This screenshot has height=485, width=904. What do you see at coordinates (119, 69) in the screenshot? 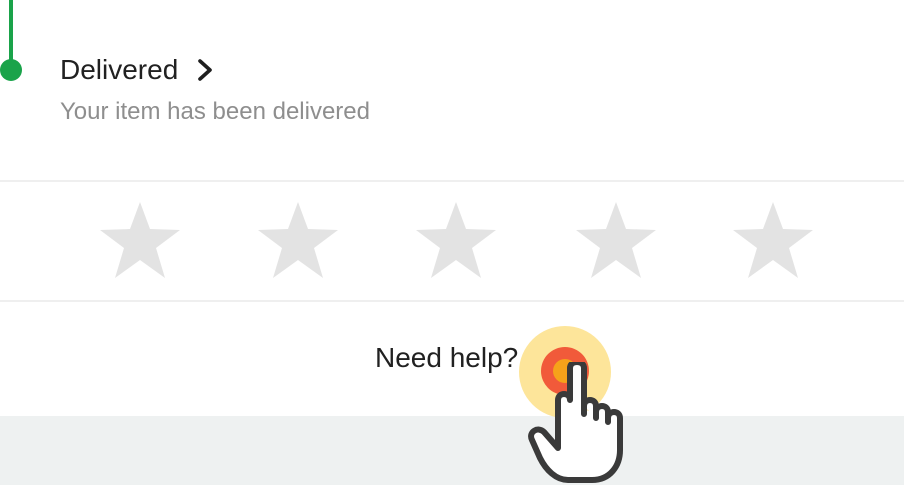
I see `status-title: Delivered` at bounding box center [119, 69].